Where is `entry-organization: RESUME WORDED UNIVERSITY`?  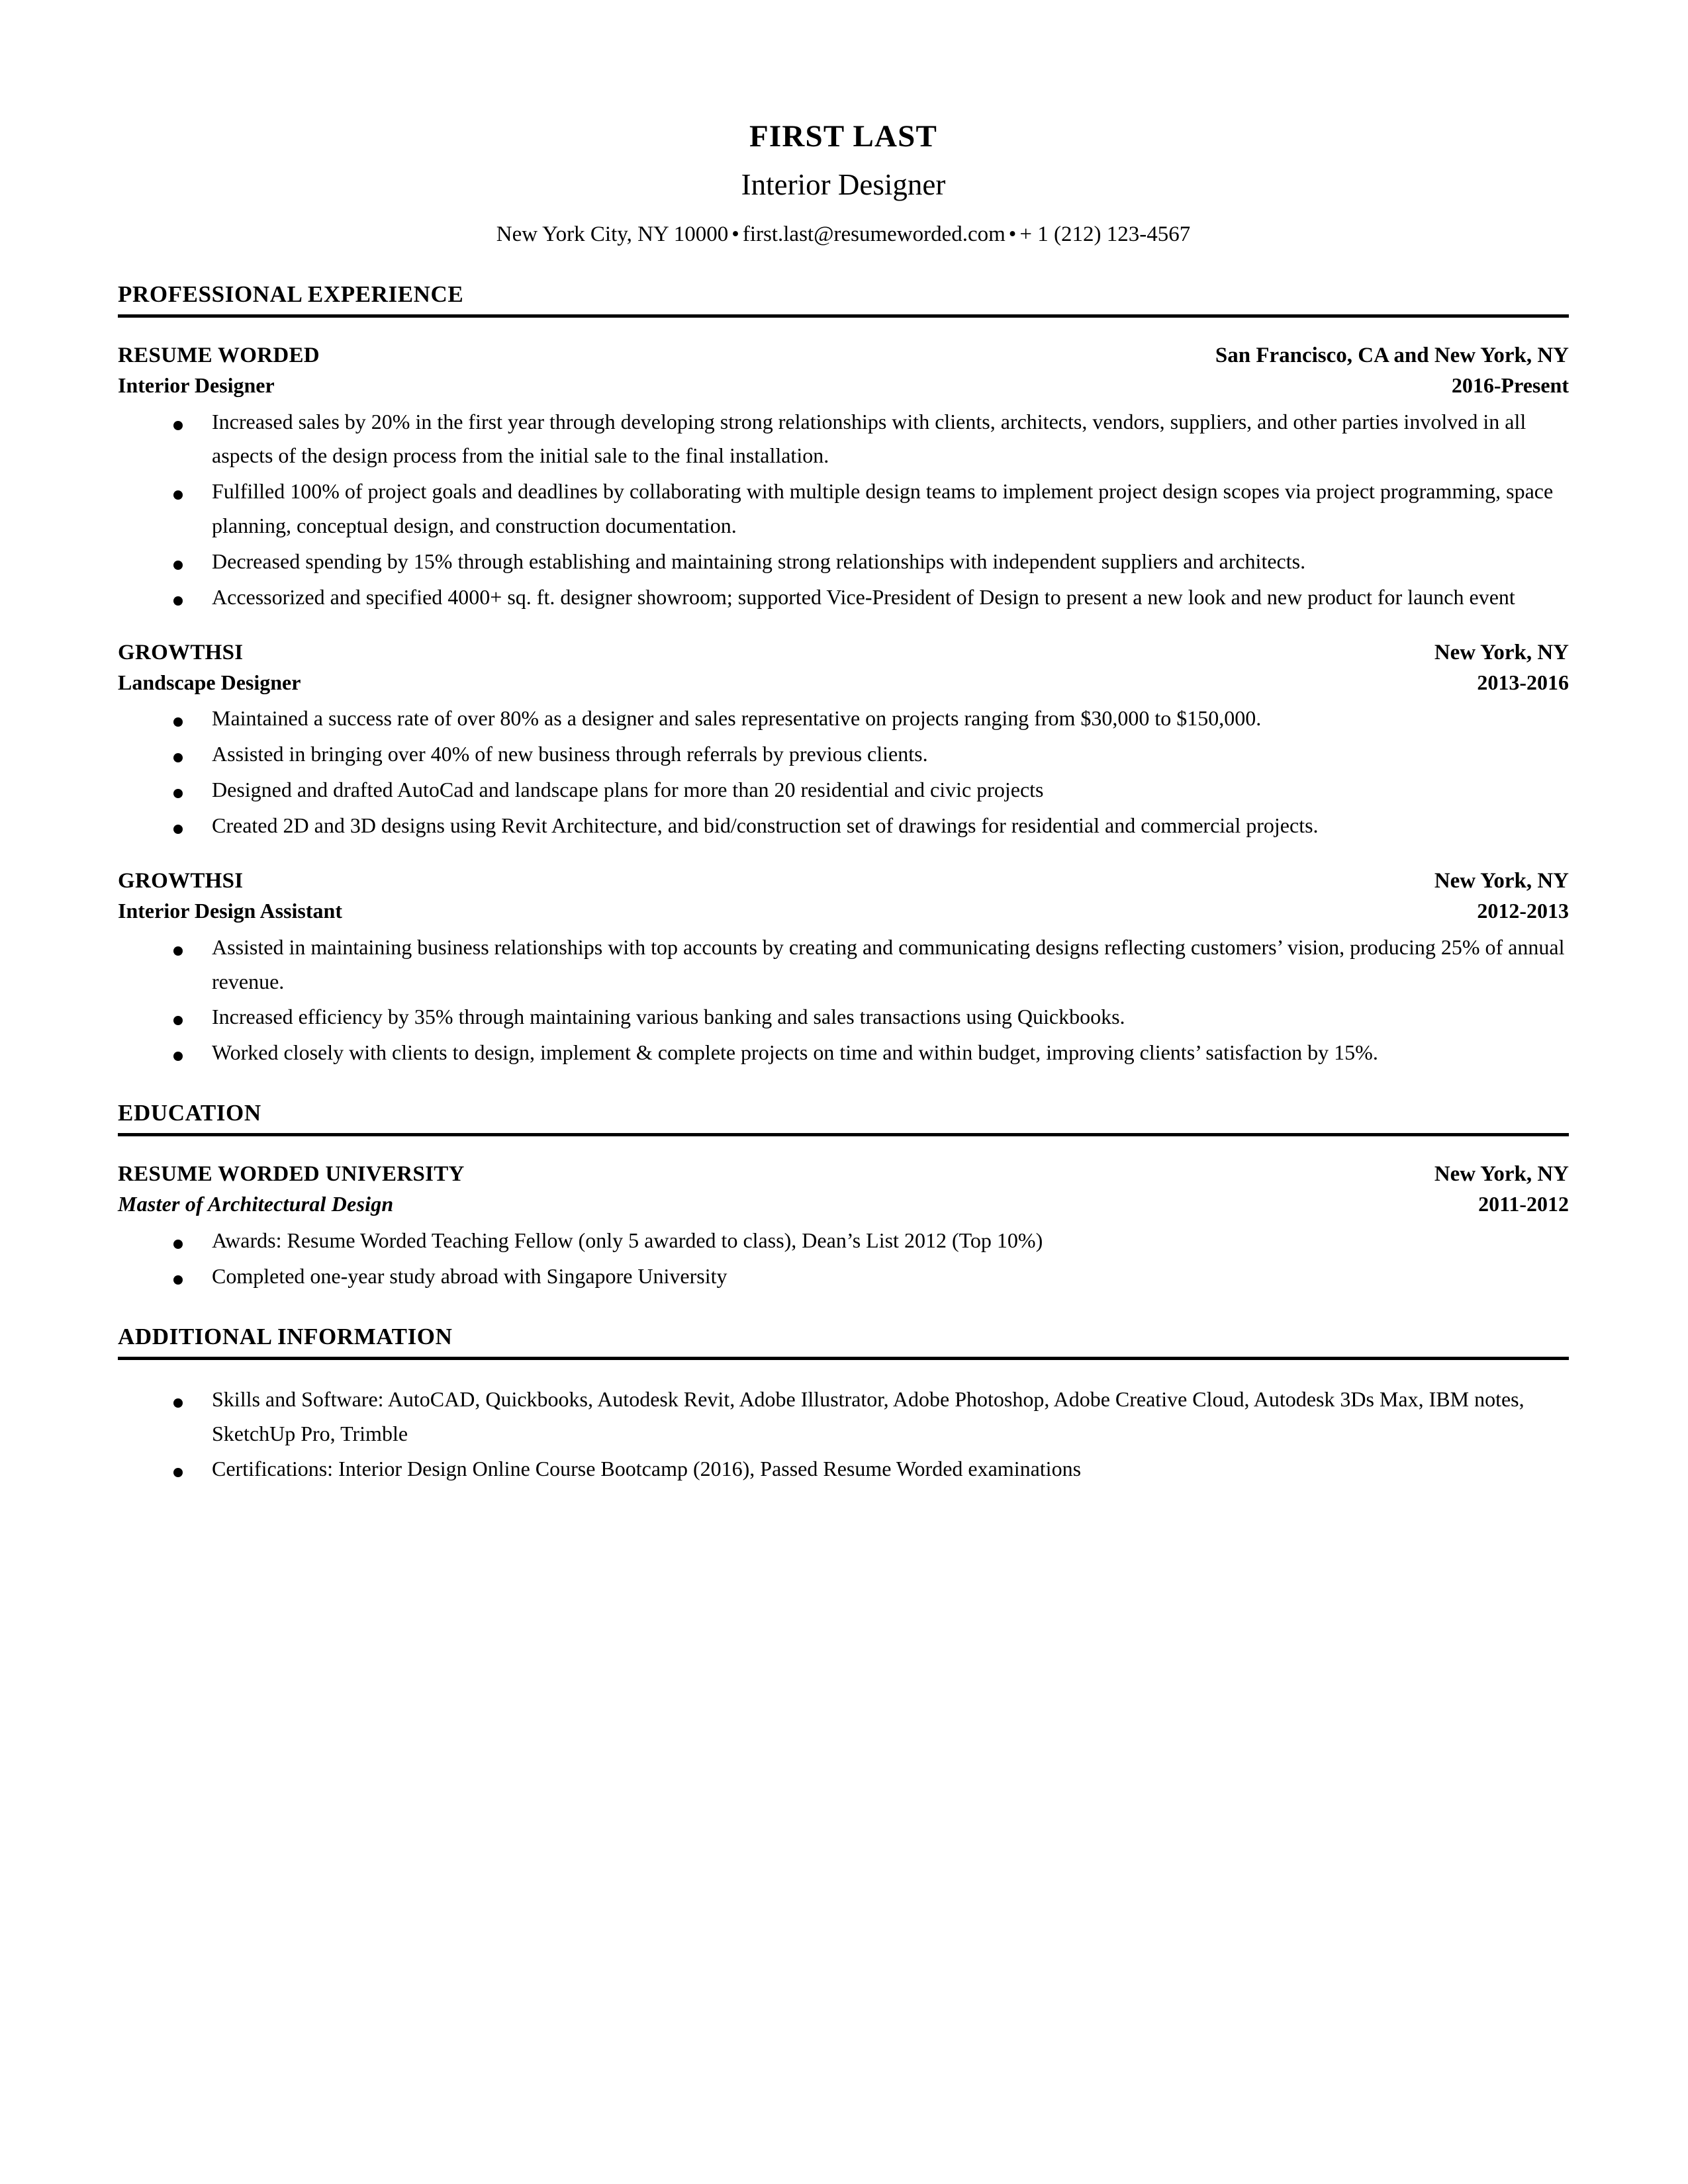 entry-organization: RESUME WORDED UNIVERSITY is located at coordinates (291, 1174).